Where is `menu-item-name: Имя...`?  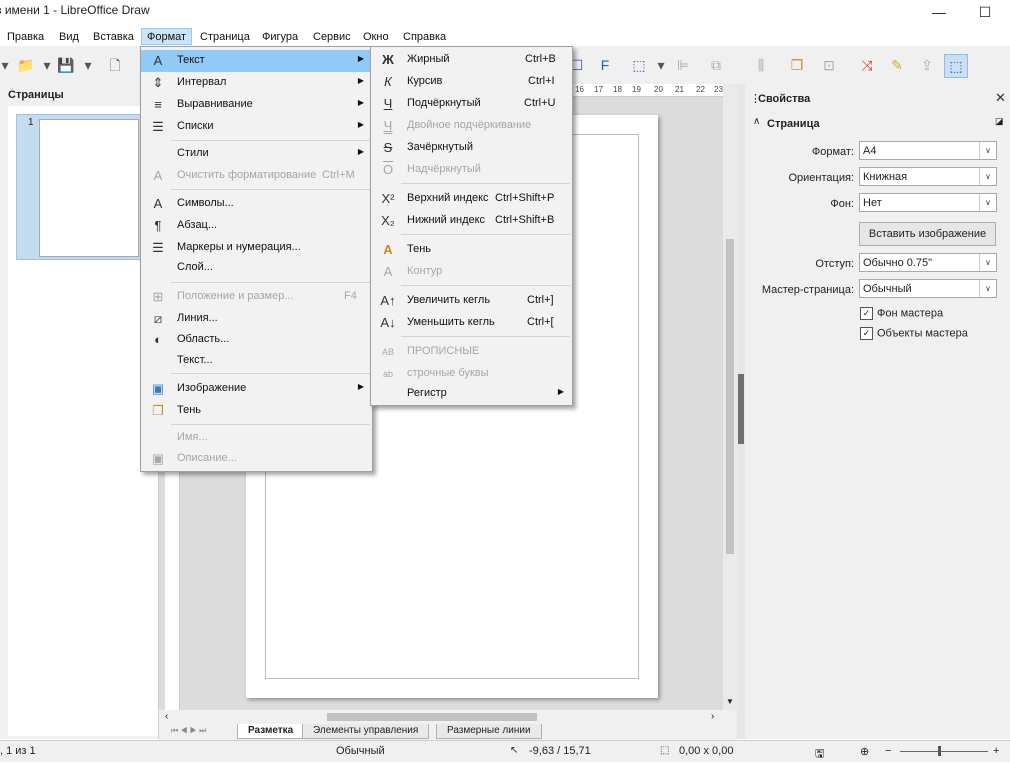 menu-item-name: Имя... is located at coordinates (256, 438).